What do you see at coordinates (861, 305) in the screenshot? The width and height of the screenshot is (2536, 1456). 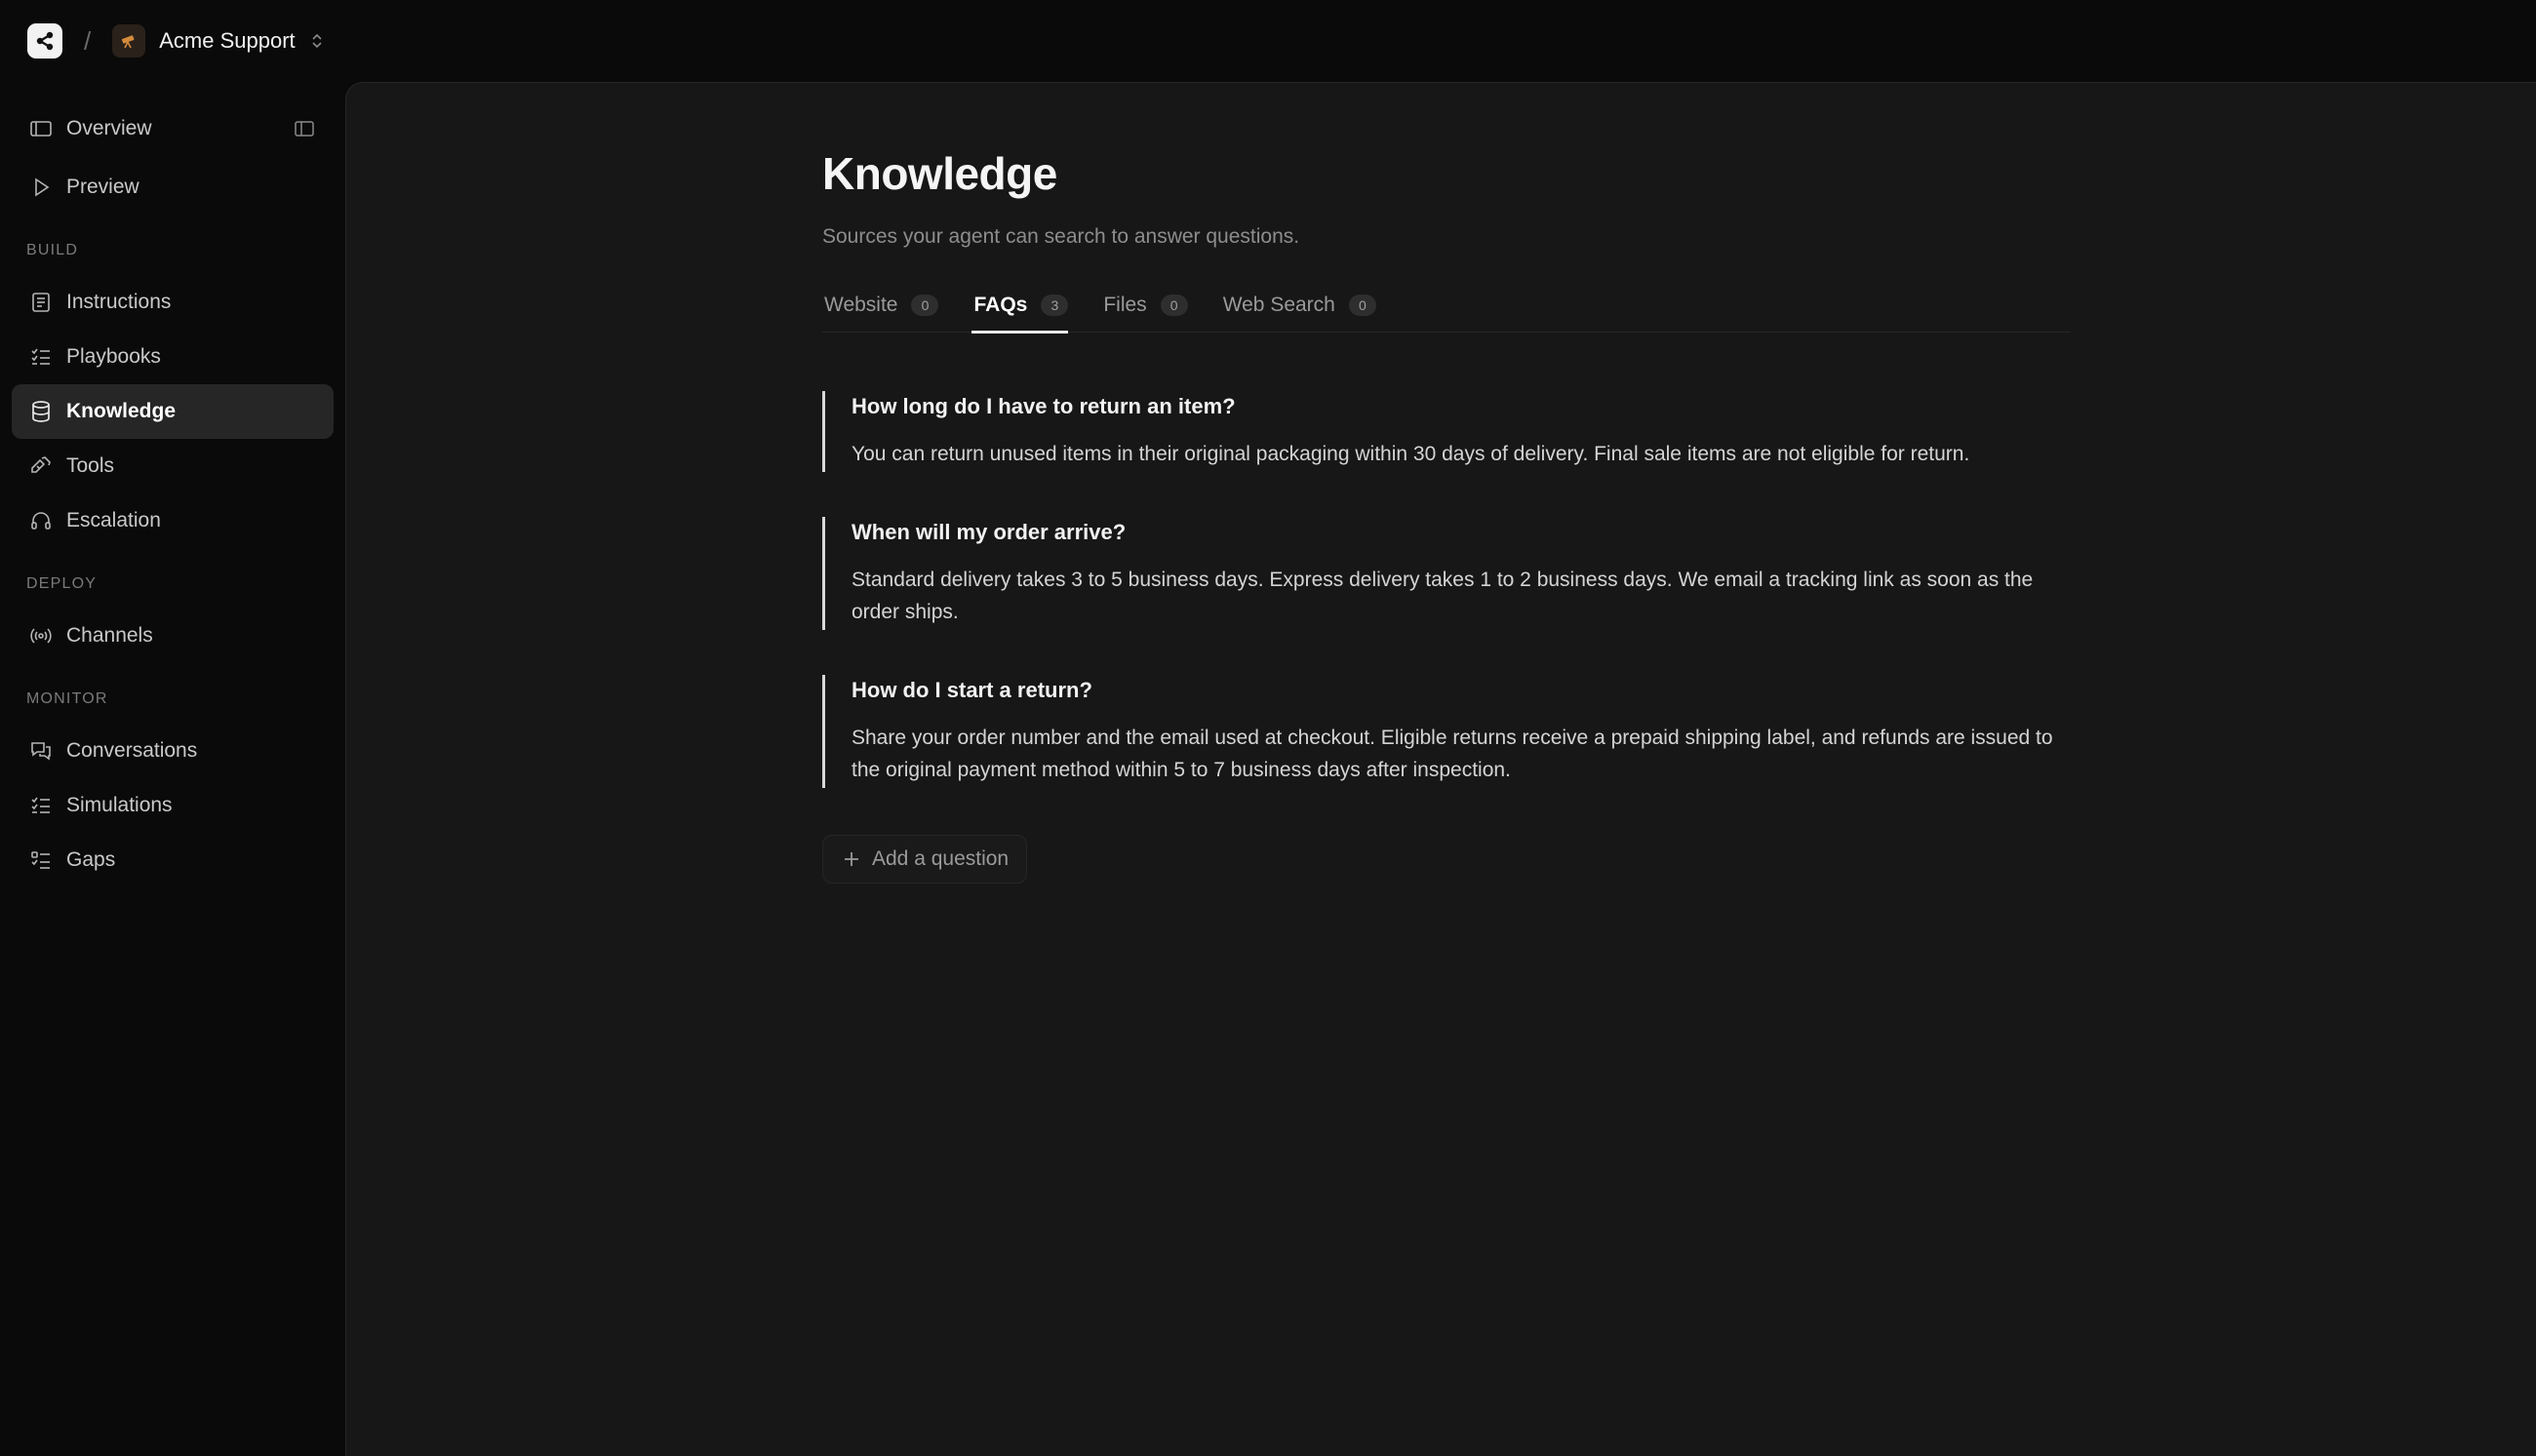 I see `tab-label: Website` at bounding box center [861, 305].